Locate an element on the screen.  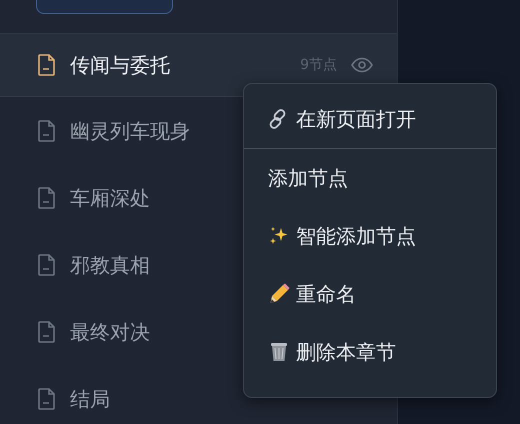
menu-item: 智能添加节点 is located at coordinates (370, 236).